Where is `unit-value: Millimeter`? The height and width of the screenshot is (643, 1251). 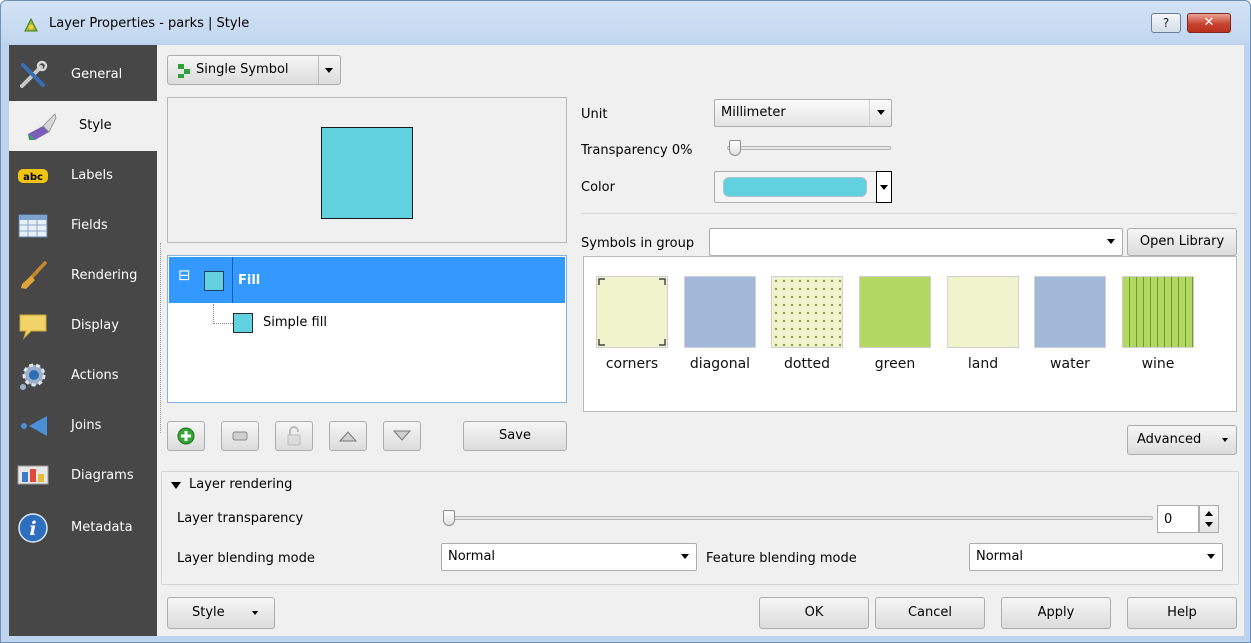 unit-value: Millimeter is located at coordinates (753, 112).